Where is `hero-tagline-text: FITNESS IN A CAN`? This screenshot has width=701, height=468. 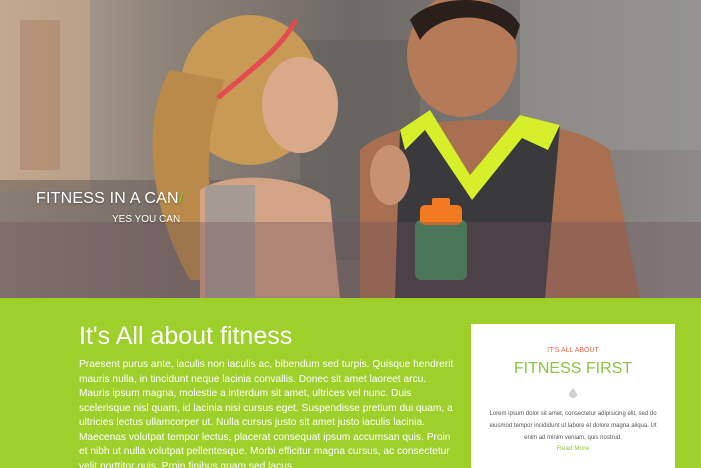 hero-tagline-text: FITNESS IN A CAN is located at coordinates (107, 198).